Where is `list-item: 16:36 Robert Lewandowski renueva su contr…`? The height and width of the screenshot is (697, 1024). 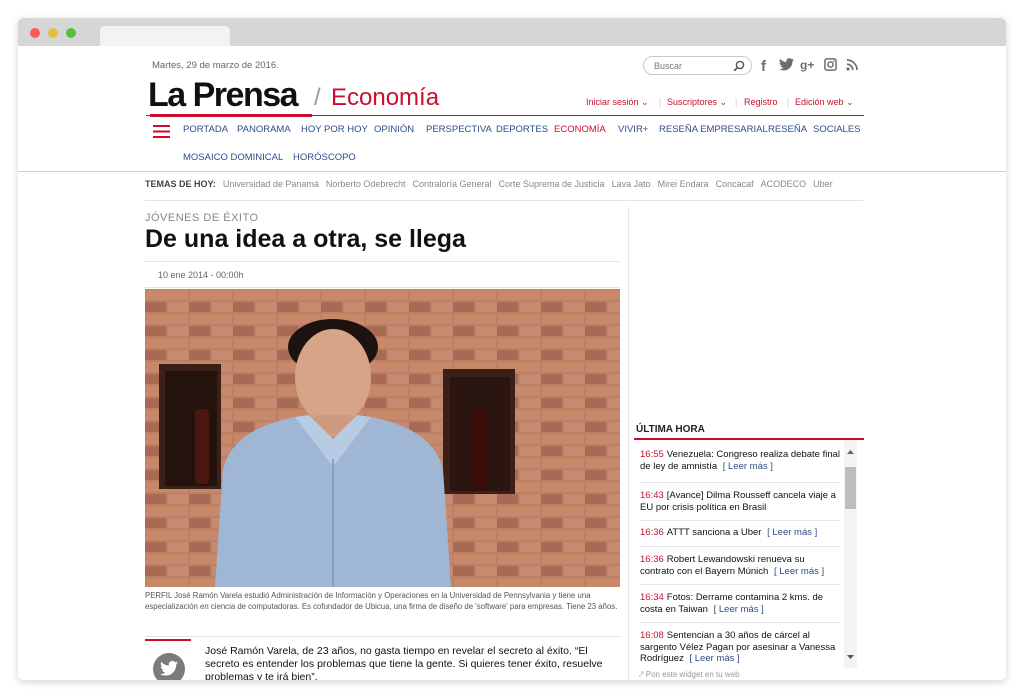 list-item: 16:36 Robert Lewandowski renueva su contr… is located at coordinates (740, 565).